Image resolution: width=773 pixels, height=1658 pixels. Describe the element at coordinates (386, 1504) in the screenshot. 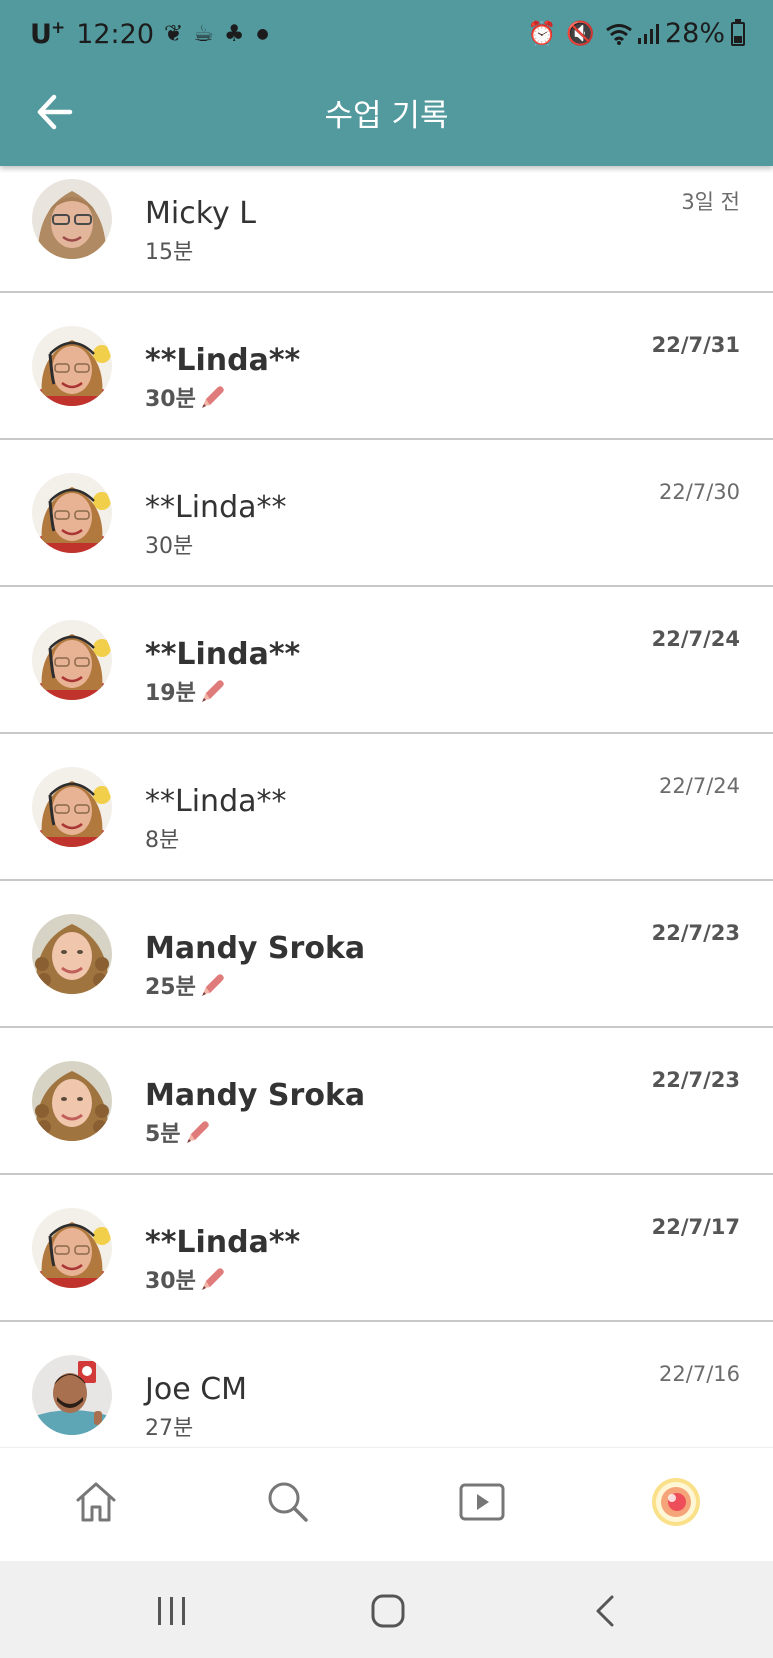

I see `bottom-navigation` at that location.